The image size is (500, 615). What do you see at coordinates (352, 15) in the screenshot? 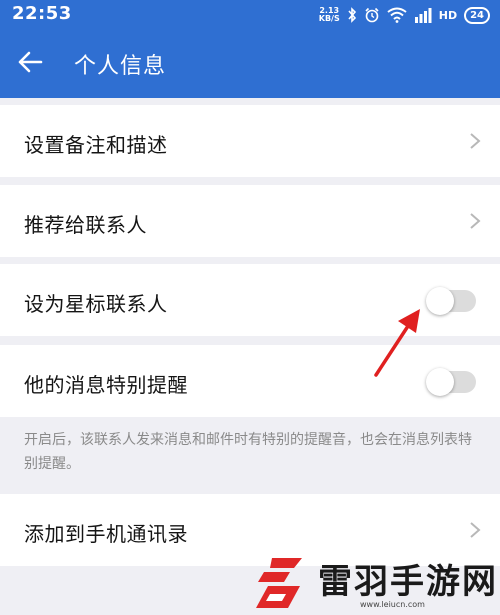
I see `bluetooth-icon` at bounding box center [352, 15].